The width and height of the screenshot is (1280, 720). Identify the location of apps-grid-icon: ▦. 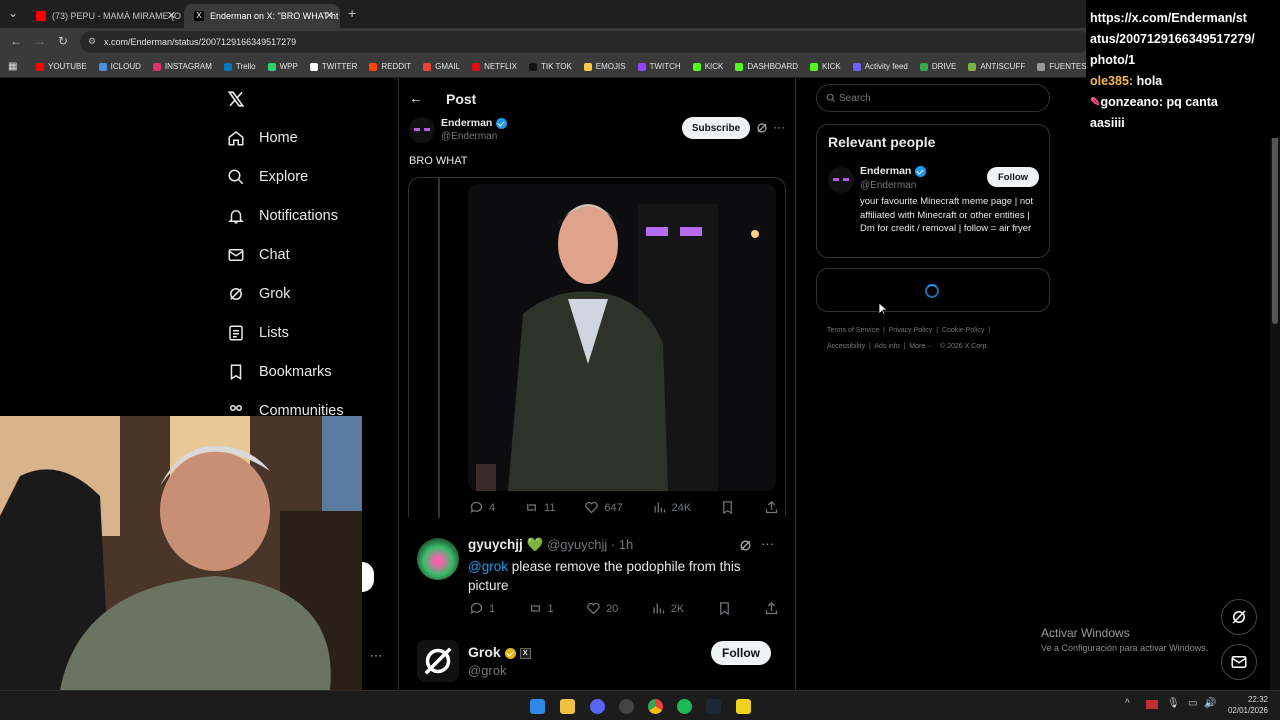
(12, 66).